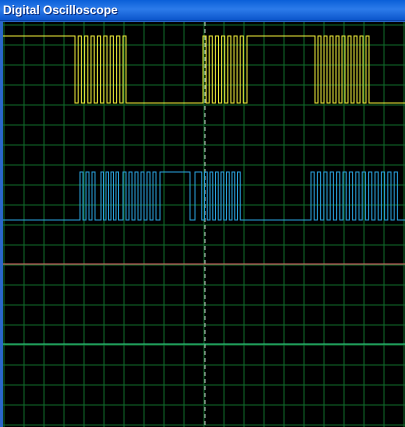 Image resolution: width=405 pixels, height=427 pixels. What do you see at coordinates (204, 196) in the screenshot?
I see `channel-2-trace` at bounding box center [204, 196].